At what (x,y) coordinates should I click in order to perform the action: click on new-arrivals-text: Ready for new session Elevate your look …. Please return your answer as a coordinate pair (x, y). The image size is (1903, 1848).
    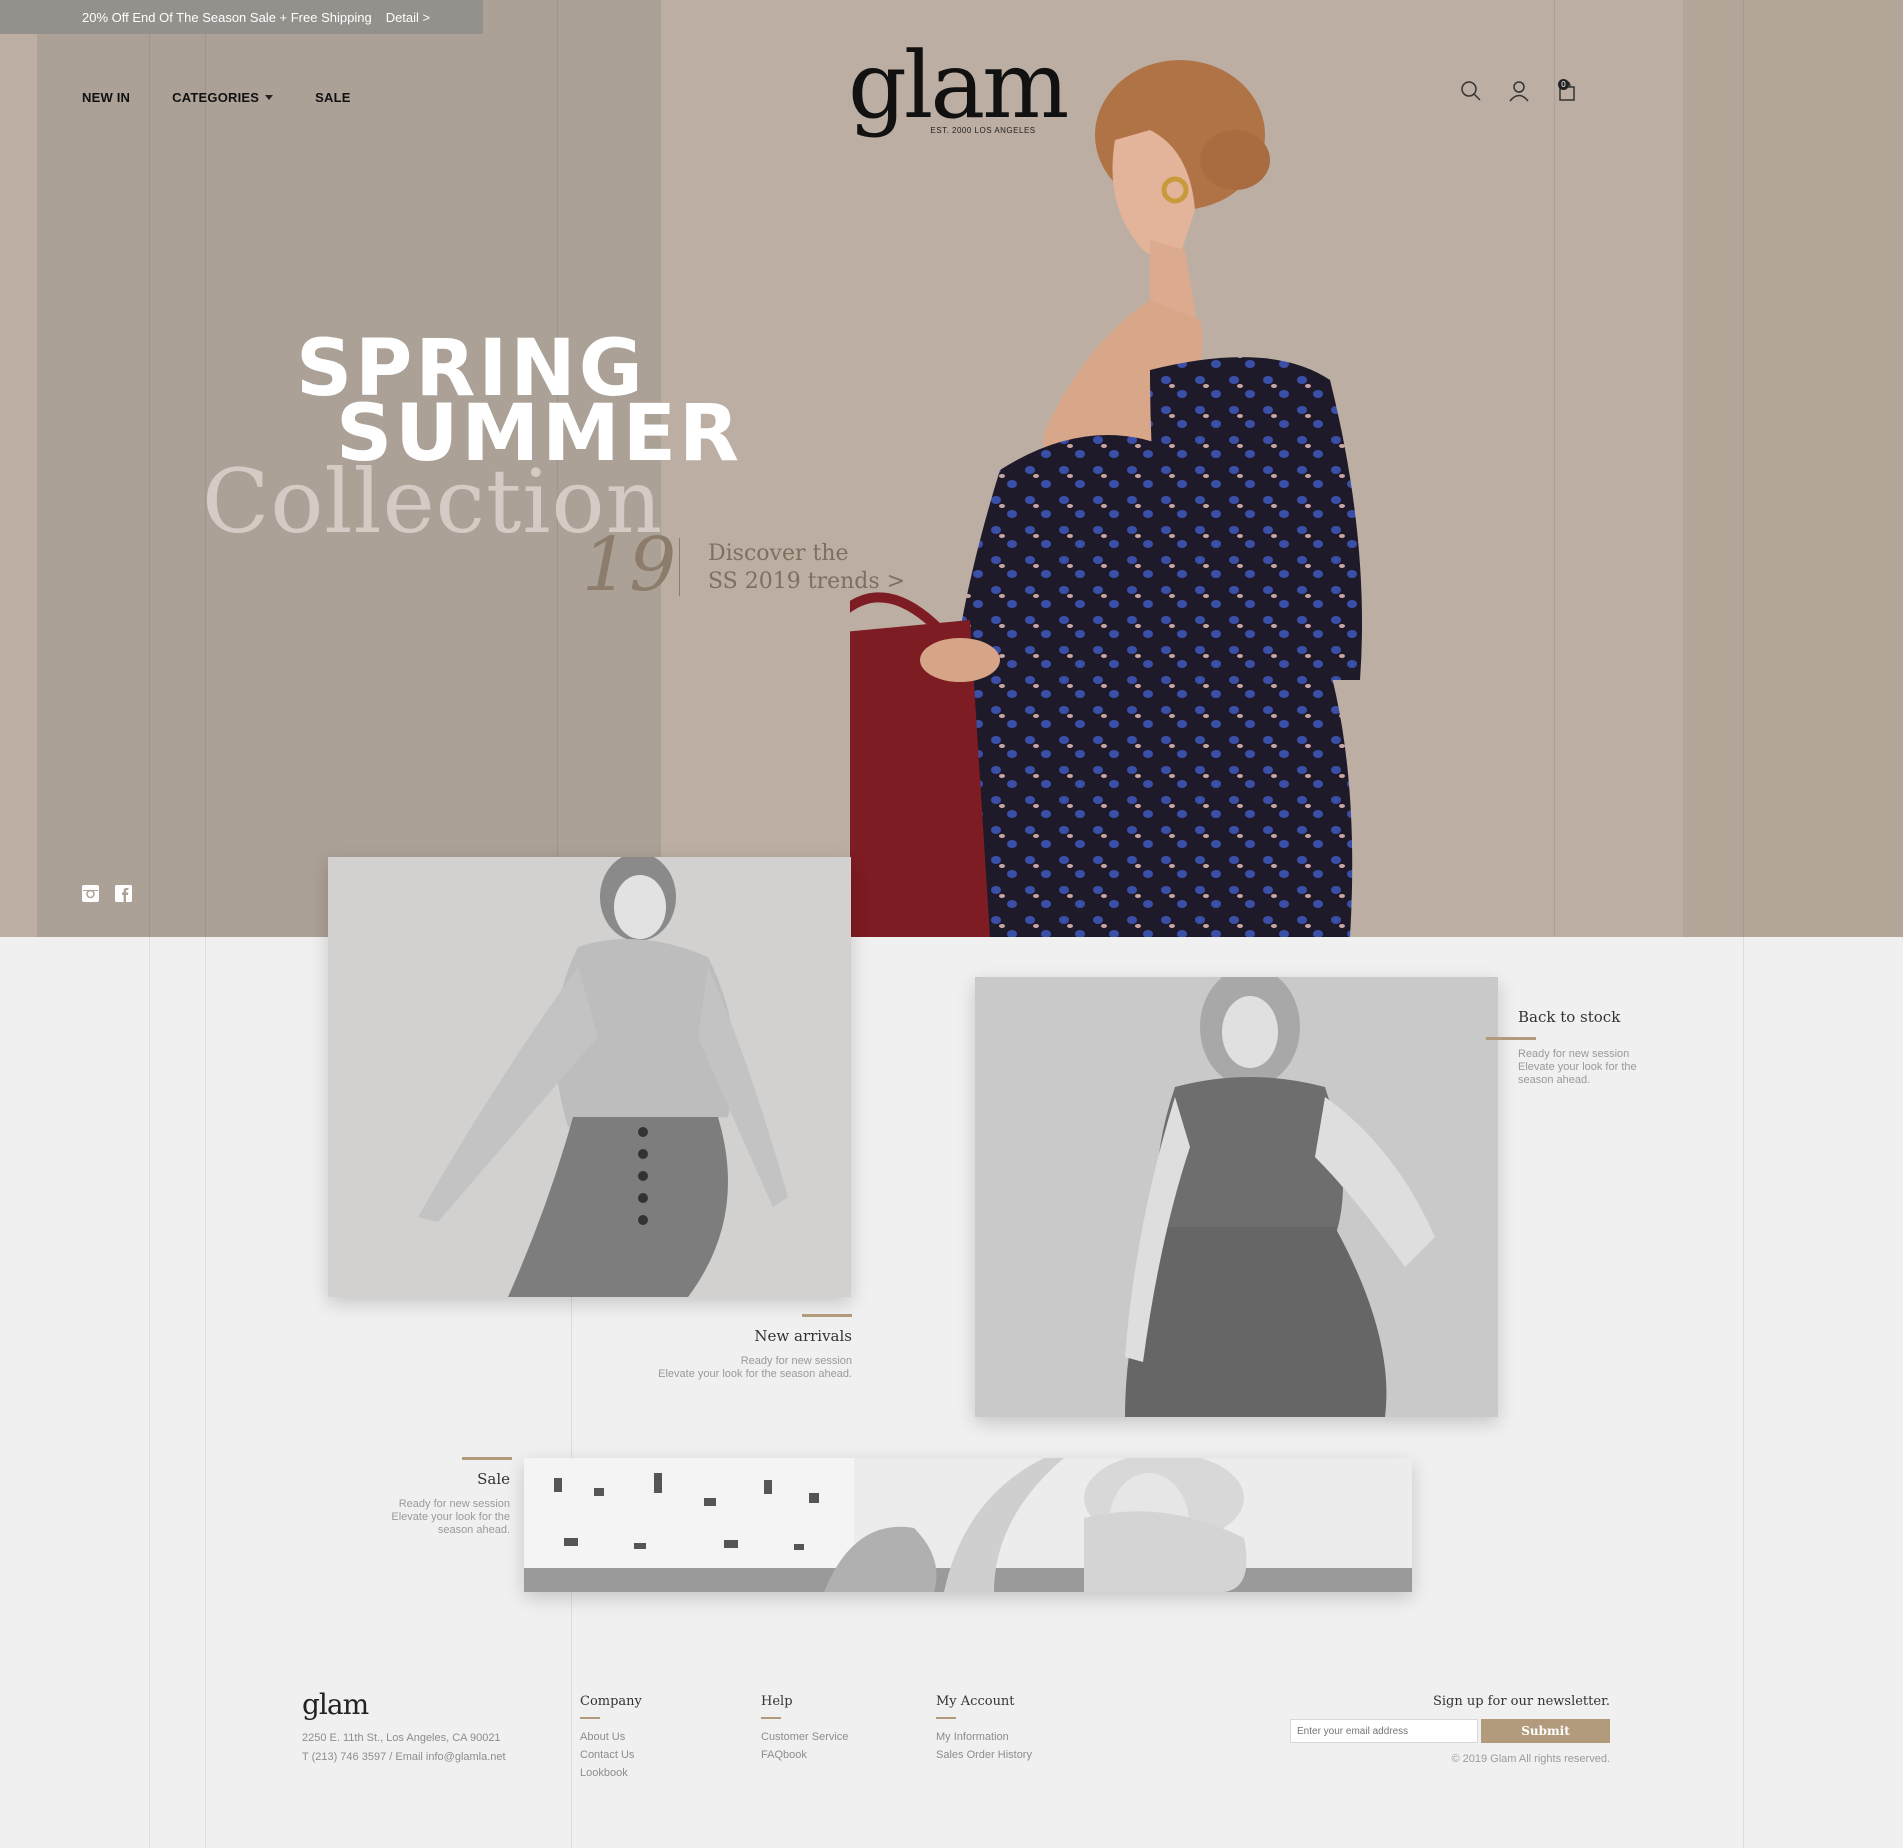
    Looking at the image, I should click on (746, 1368).